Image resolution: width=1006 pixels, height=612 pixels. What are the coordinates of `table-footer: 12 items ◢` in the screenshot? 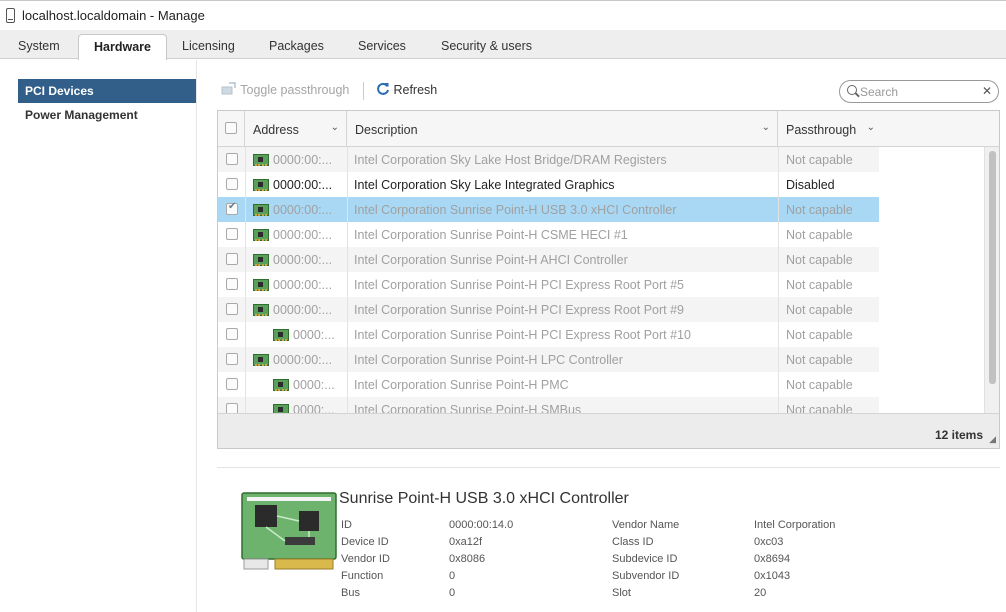 It's located at (608, 430).